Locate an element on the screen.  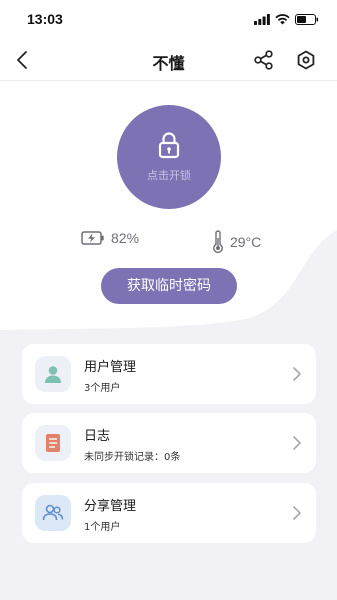
navigation-bar: 不懂 is located at coordinates (168, 60).